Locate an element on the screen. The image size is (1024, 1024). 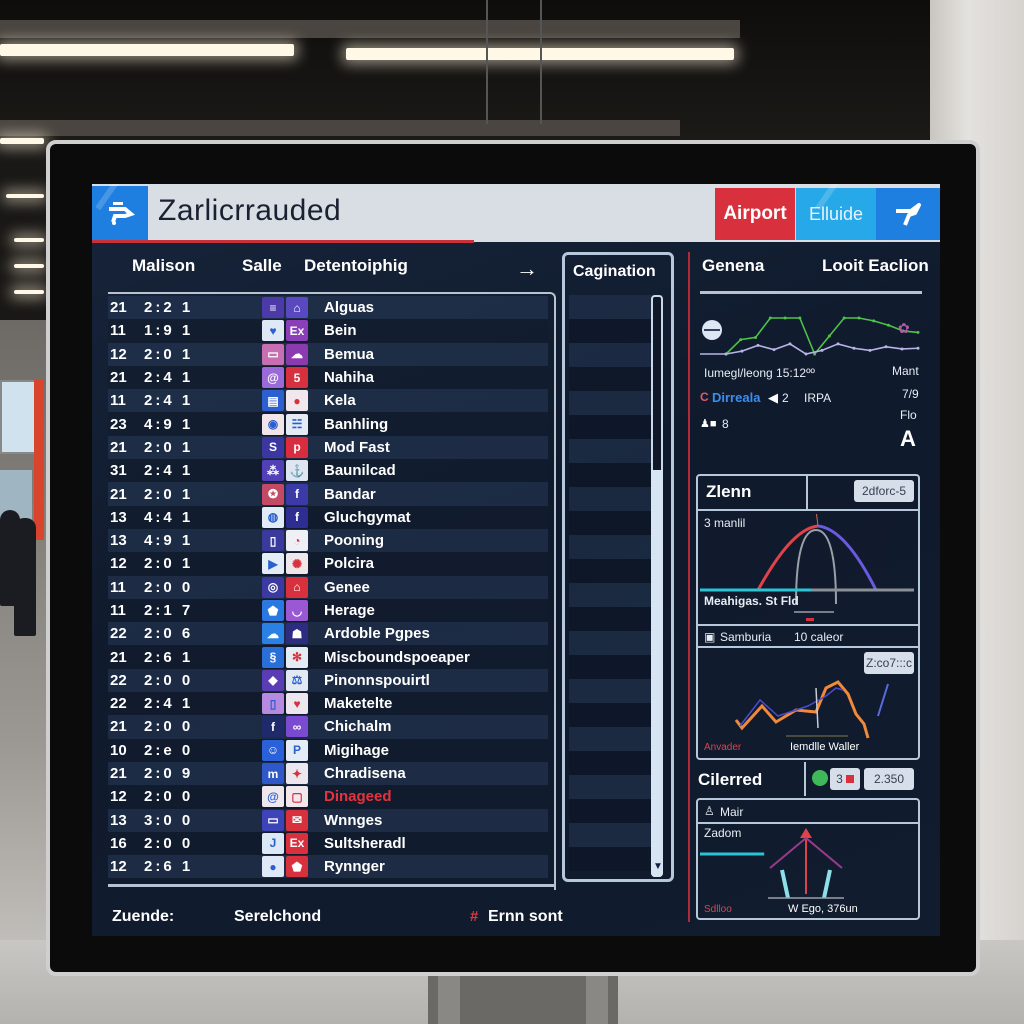
table-row: 11 2:1 7 ⬟ ◡ Herage is located at coordinates (328, 610).